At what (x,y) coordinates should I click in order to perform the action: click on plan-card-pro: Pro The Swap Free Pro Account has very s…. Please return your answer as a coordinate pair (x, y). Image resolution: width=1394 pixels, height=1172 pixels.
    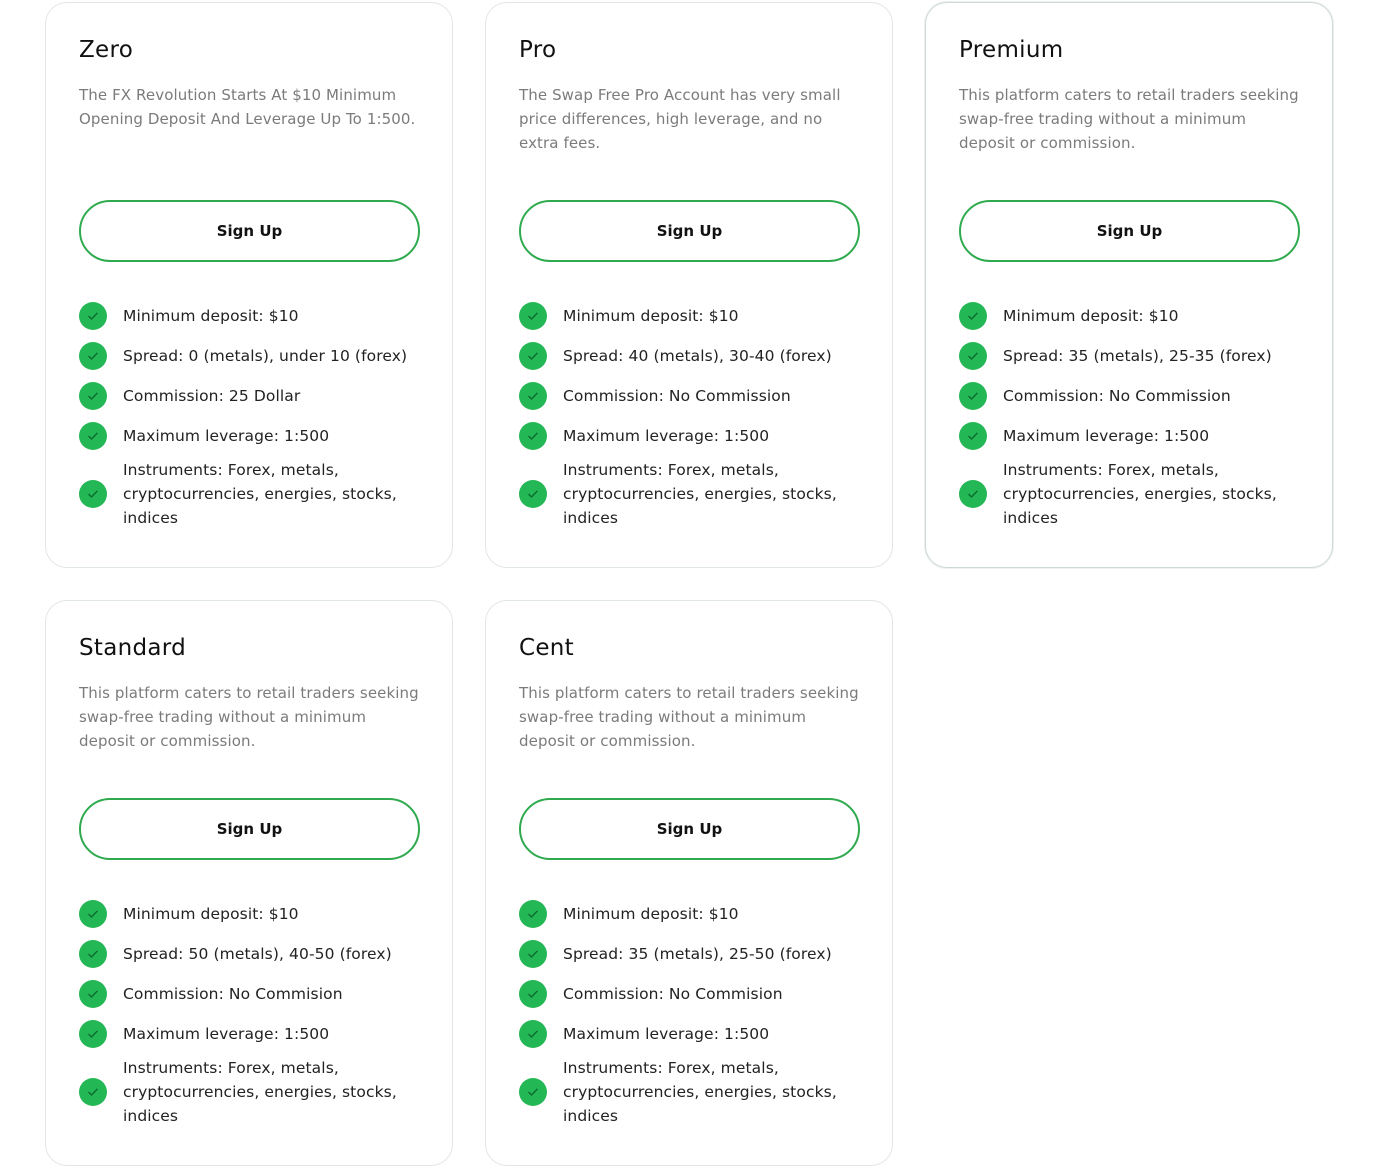
    Looking at the image, I should click on (689, 285).